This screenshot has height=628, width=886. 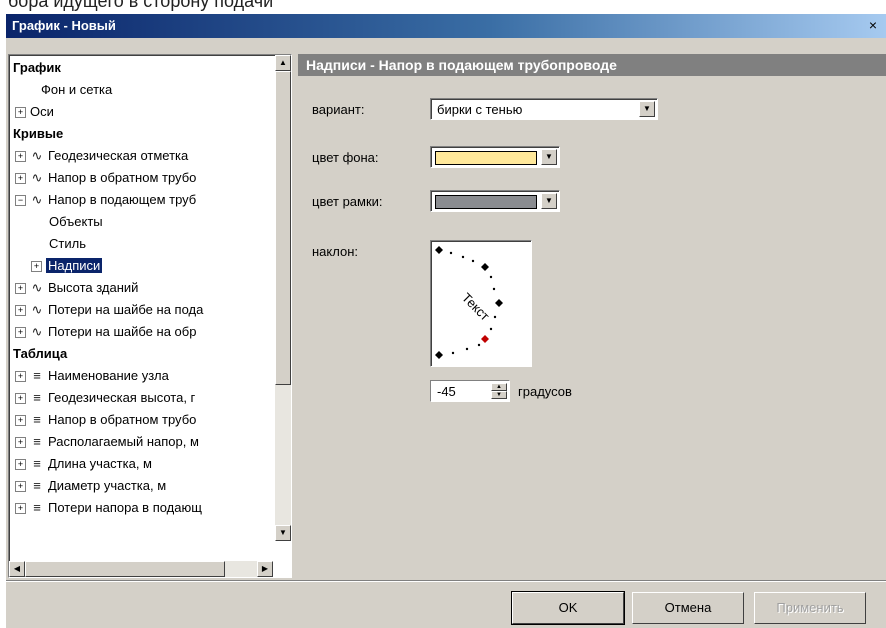 What do you see at coordinates (592, 65) in the screenshot?
I see `panel-title: Надписи - Напор в подающем трубопроводе` at bounding box center [592, 65].